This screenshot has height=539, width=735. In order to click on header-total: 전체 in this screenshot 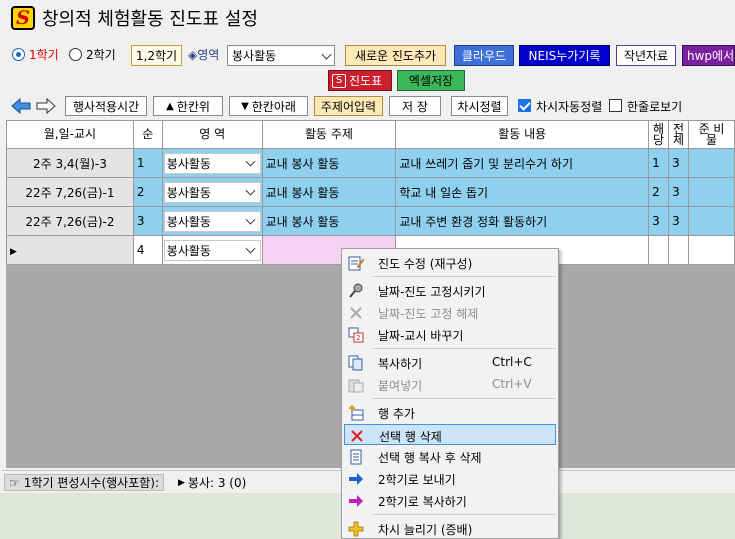, I will do `click(679, 134)`.